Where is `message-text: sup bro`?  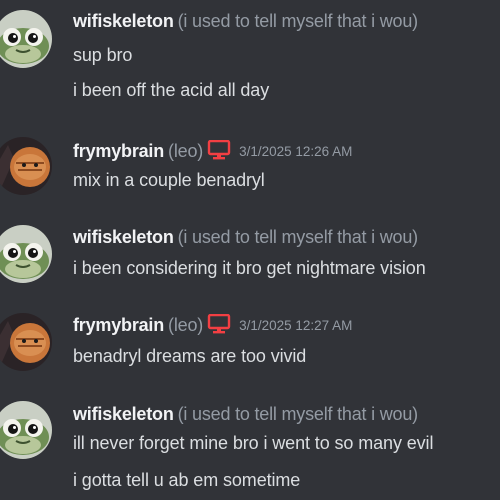 message-text: sup bro is located at coordinates (103, 55).